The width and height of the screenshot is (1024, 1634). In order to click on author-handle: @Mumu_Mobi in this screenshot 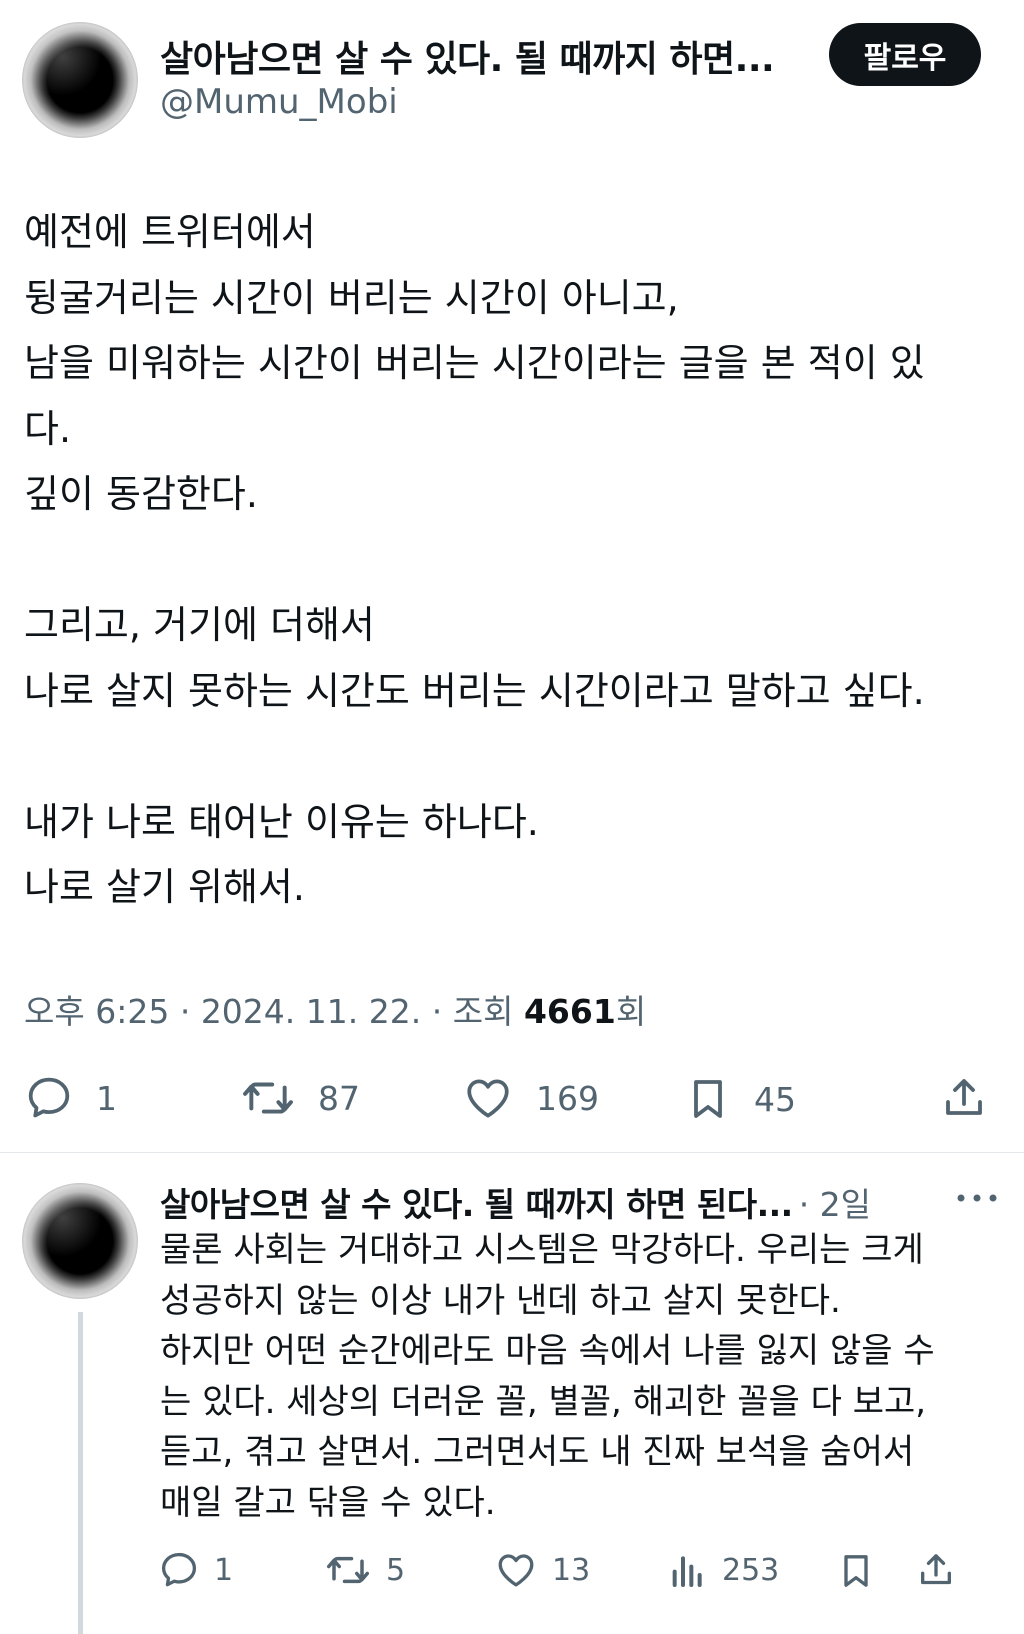, I will do `click(279, 102)`.